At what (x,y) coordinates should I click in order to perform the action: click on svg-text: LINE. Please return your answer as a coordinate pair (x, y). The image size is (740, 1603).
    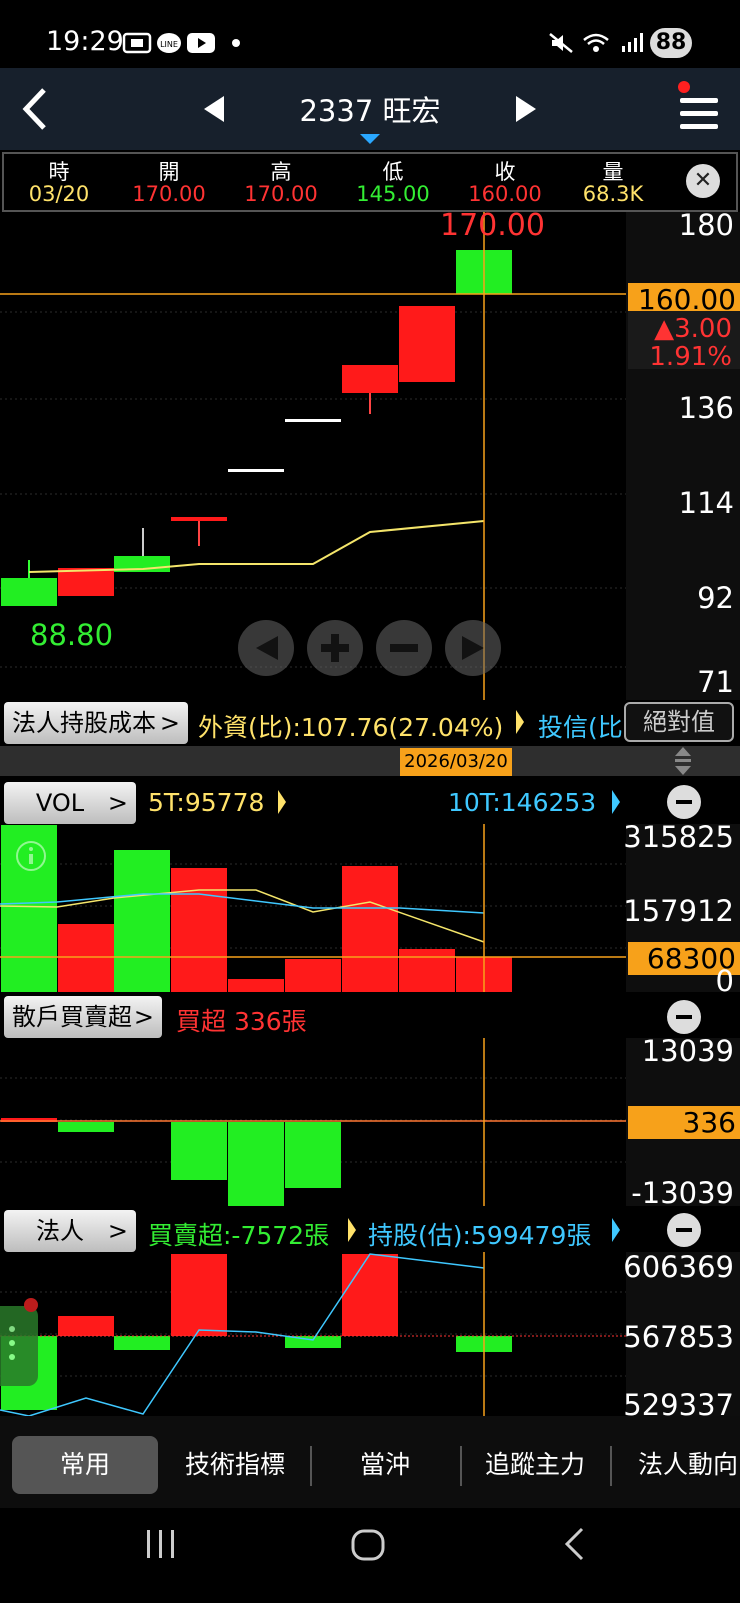
    Looking at the image, I should click on (169, 44).